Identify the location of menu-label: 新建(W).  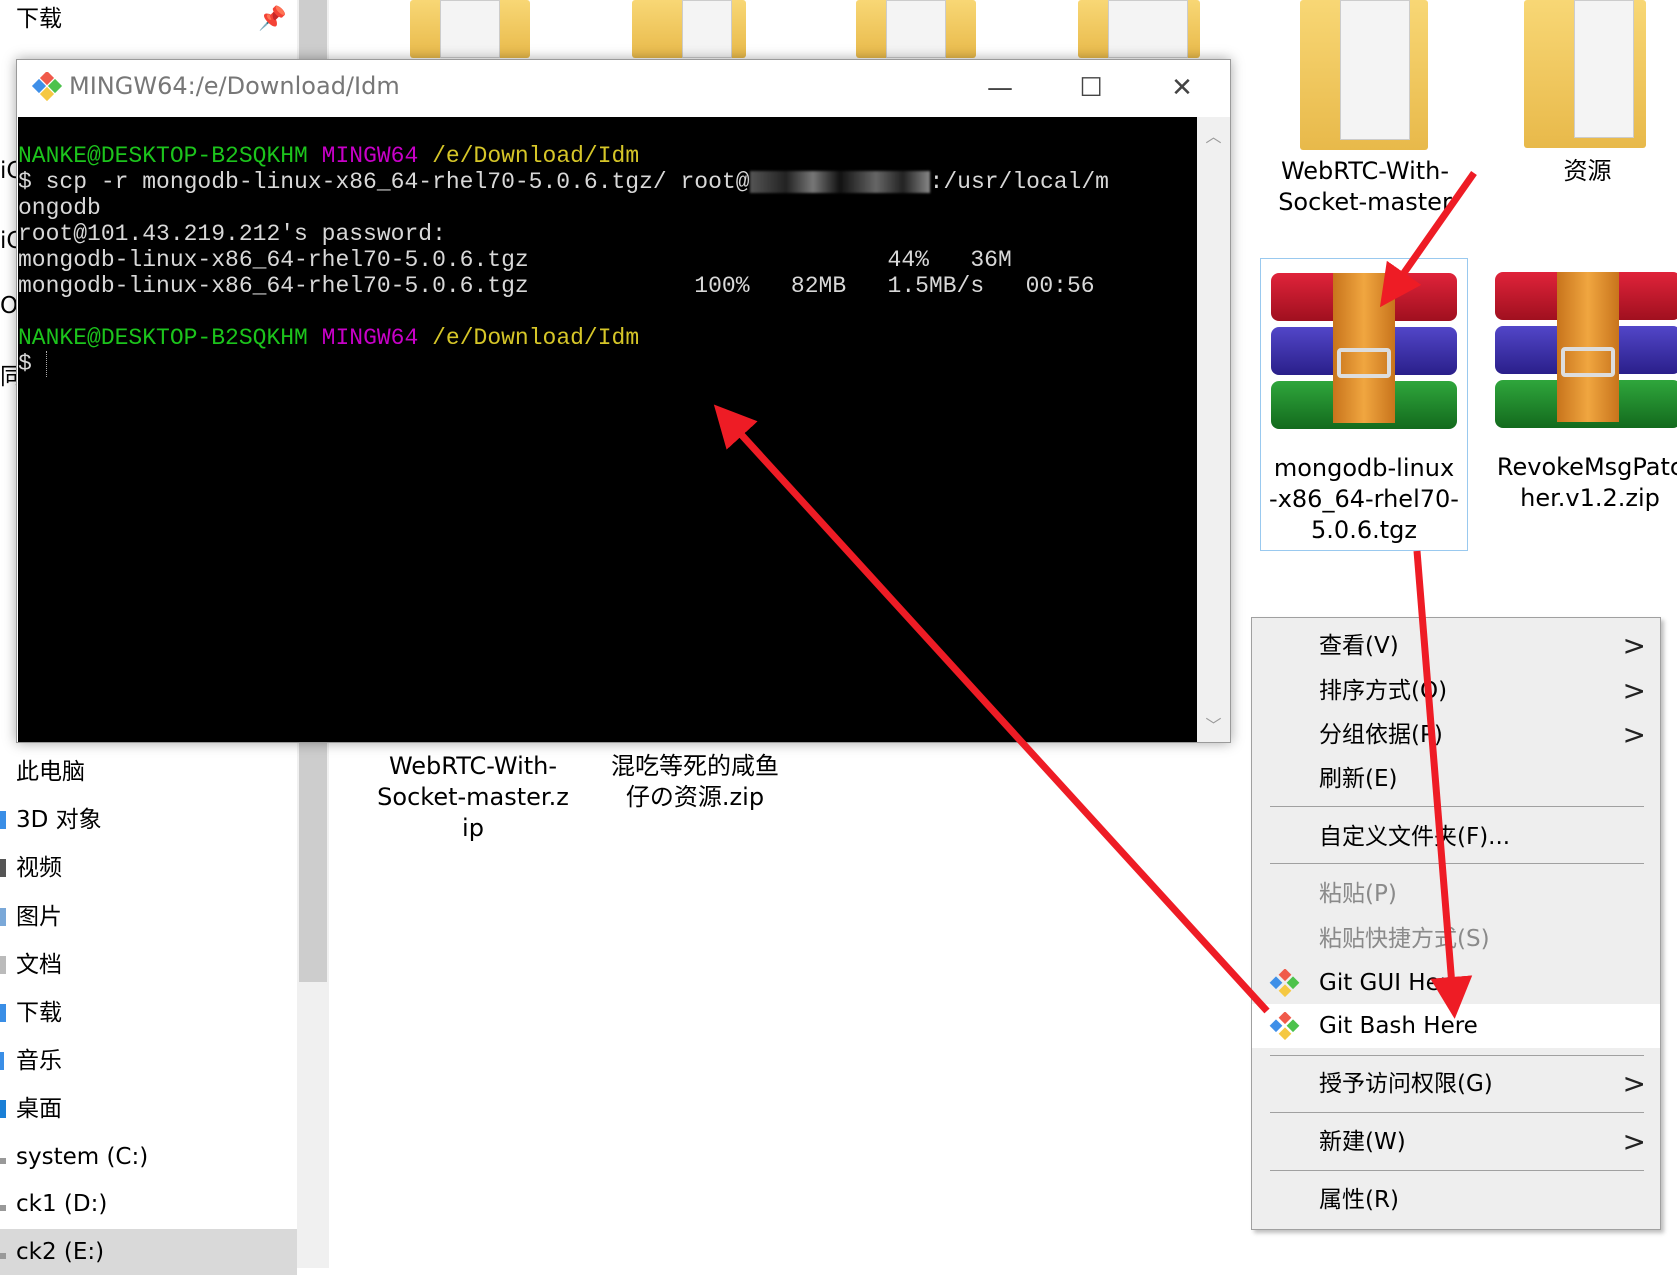
(1362, 1142).